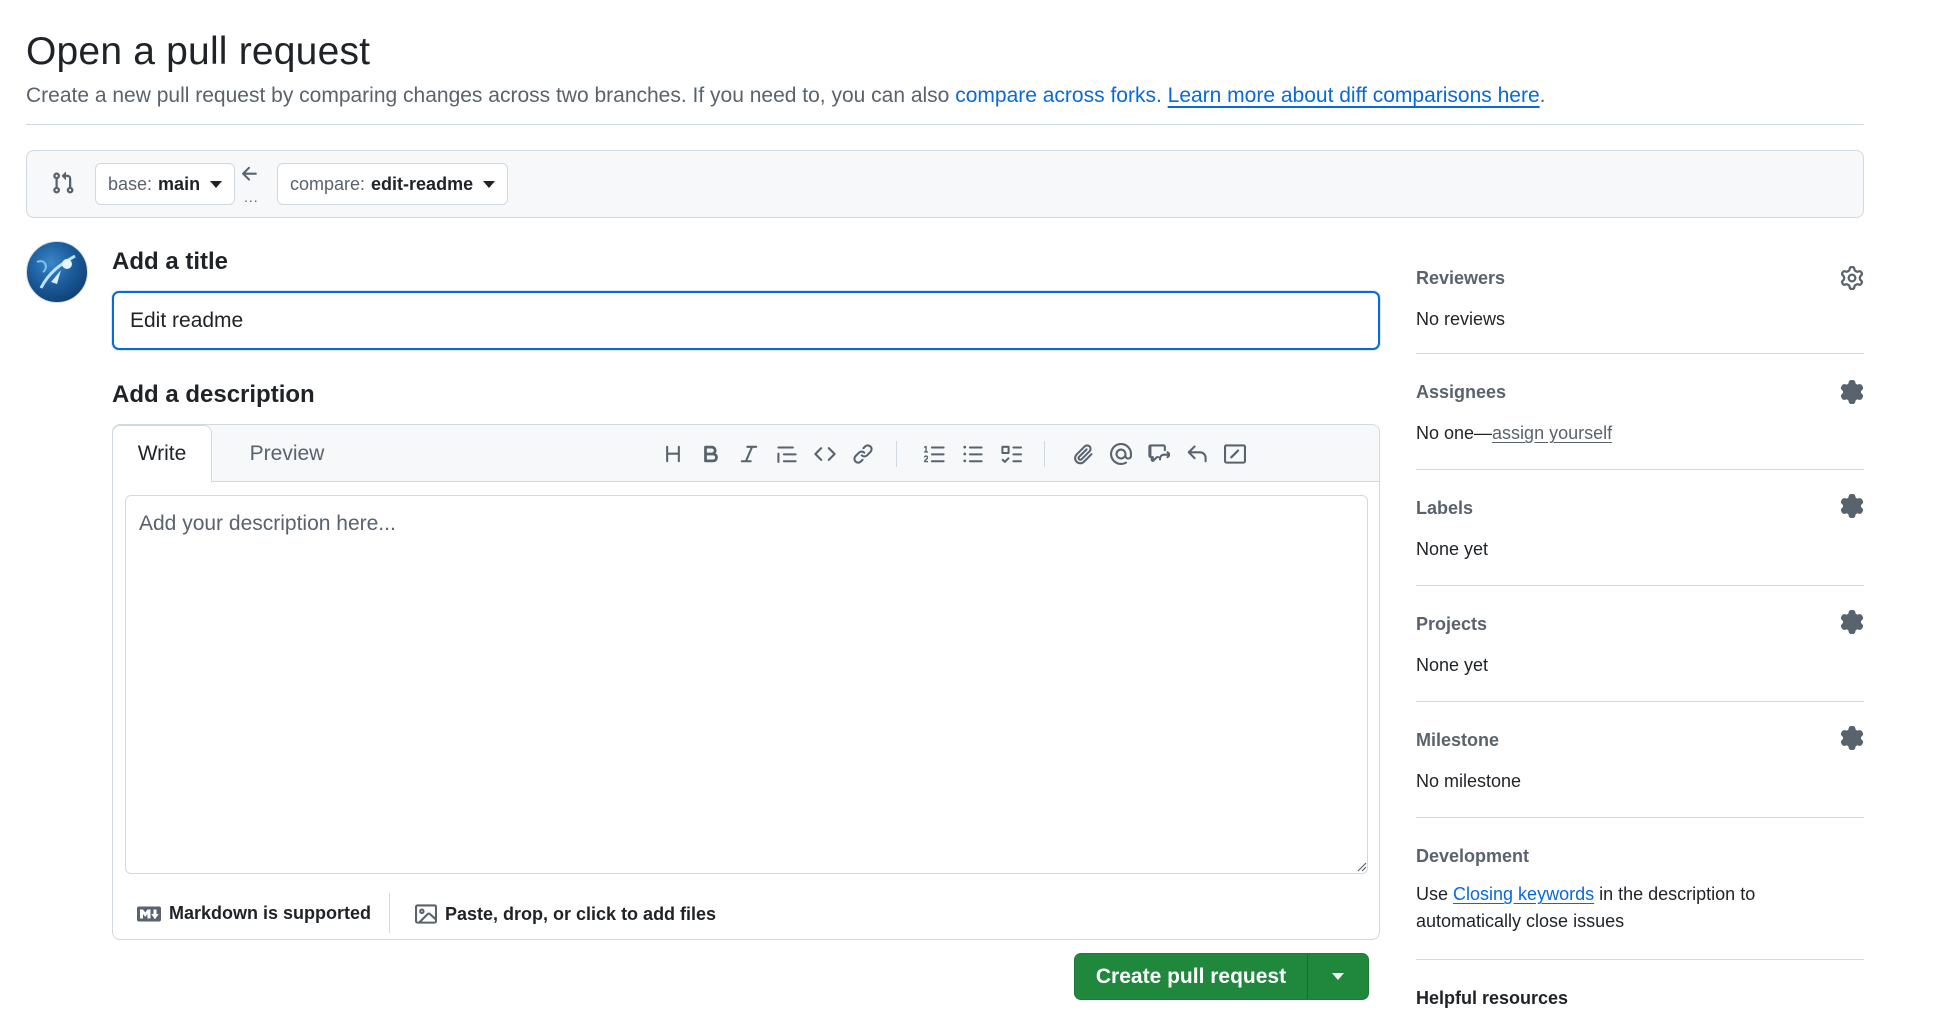 The width and height of the screenshot is (1947, 1020). What do you see at coordinates (1452, 665) in the screenshot?
I see `projects-value: None yet` at bounding box center [1452, 665].